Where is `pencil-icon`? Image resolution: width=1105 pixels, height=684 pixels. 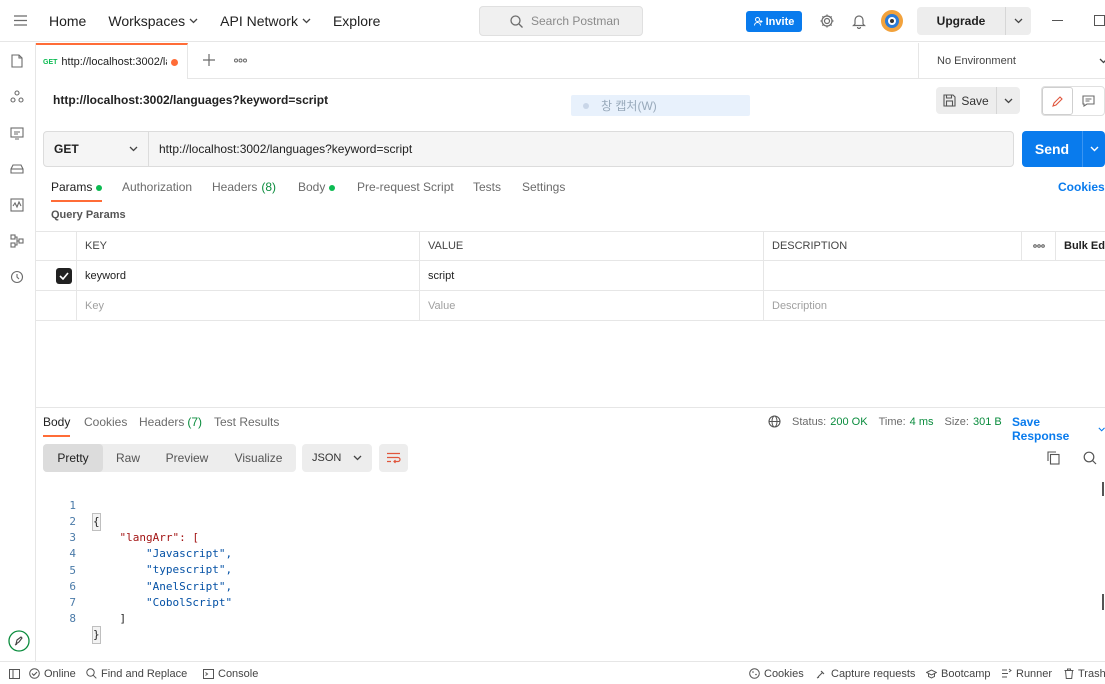
pencil-icon is located at coordinates (1057, 101).